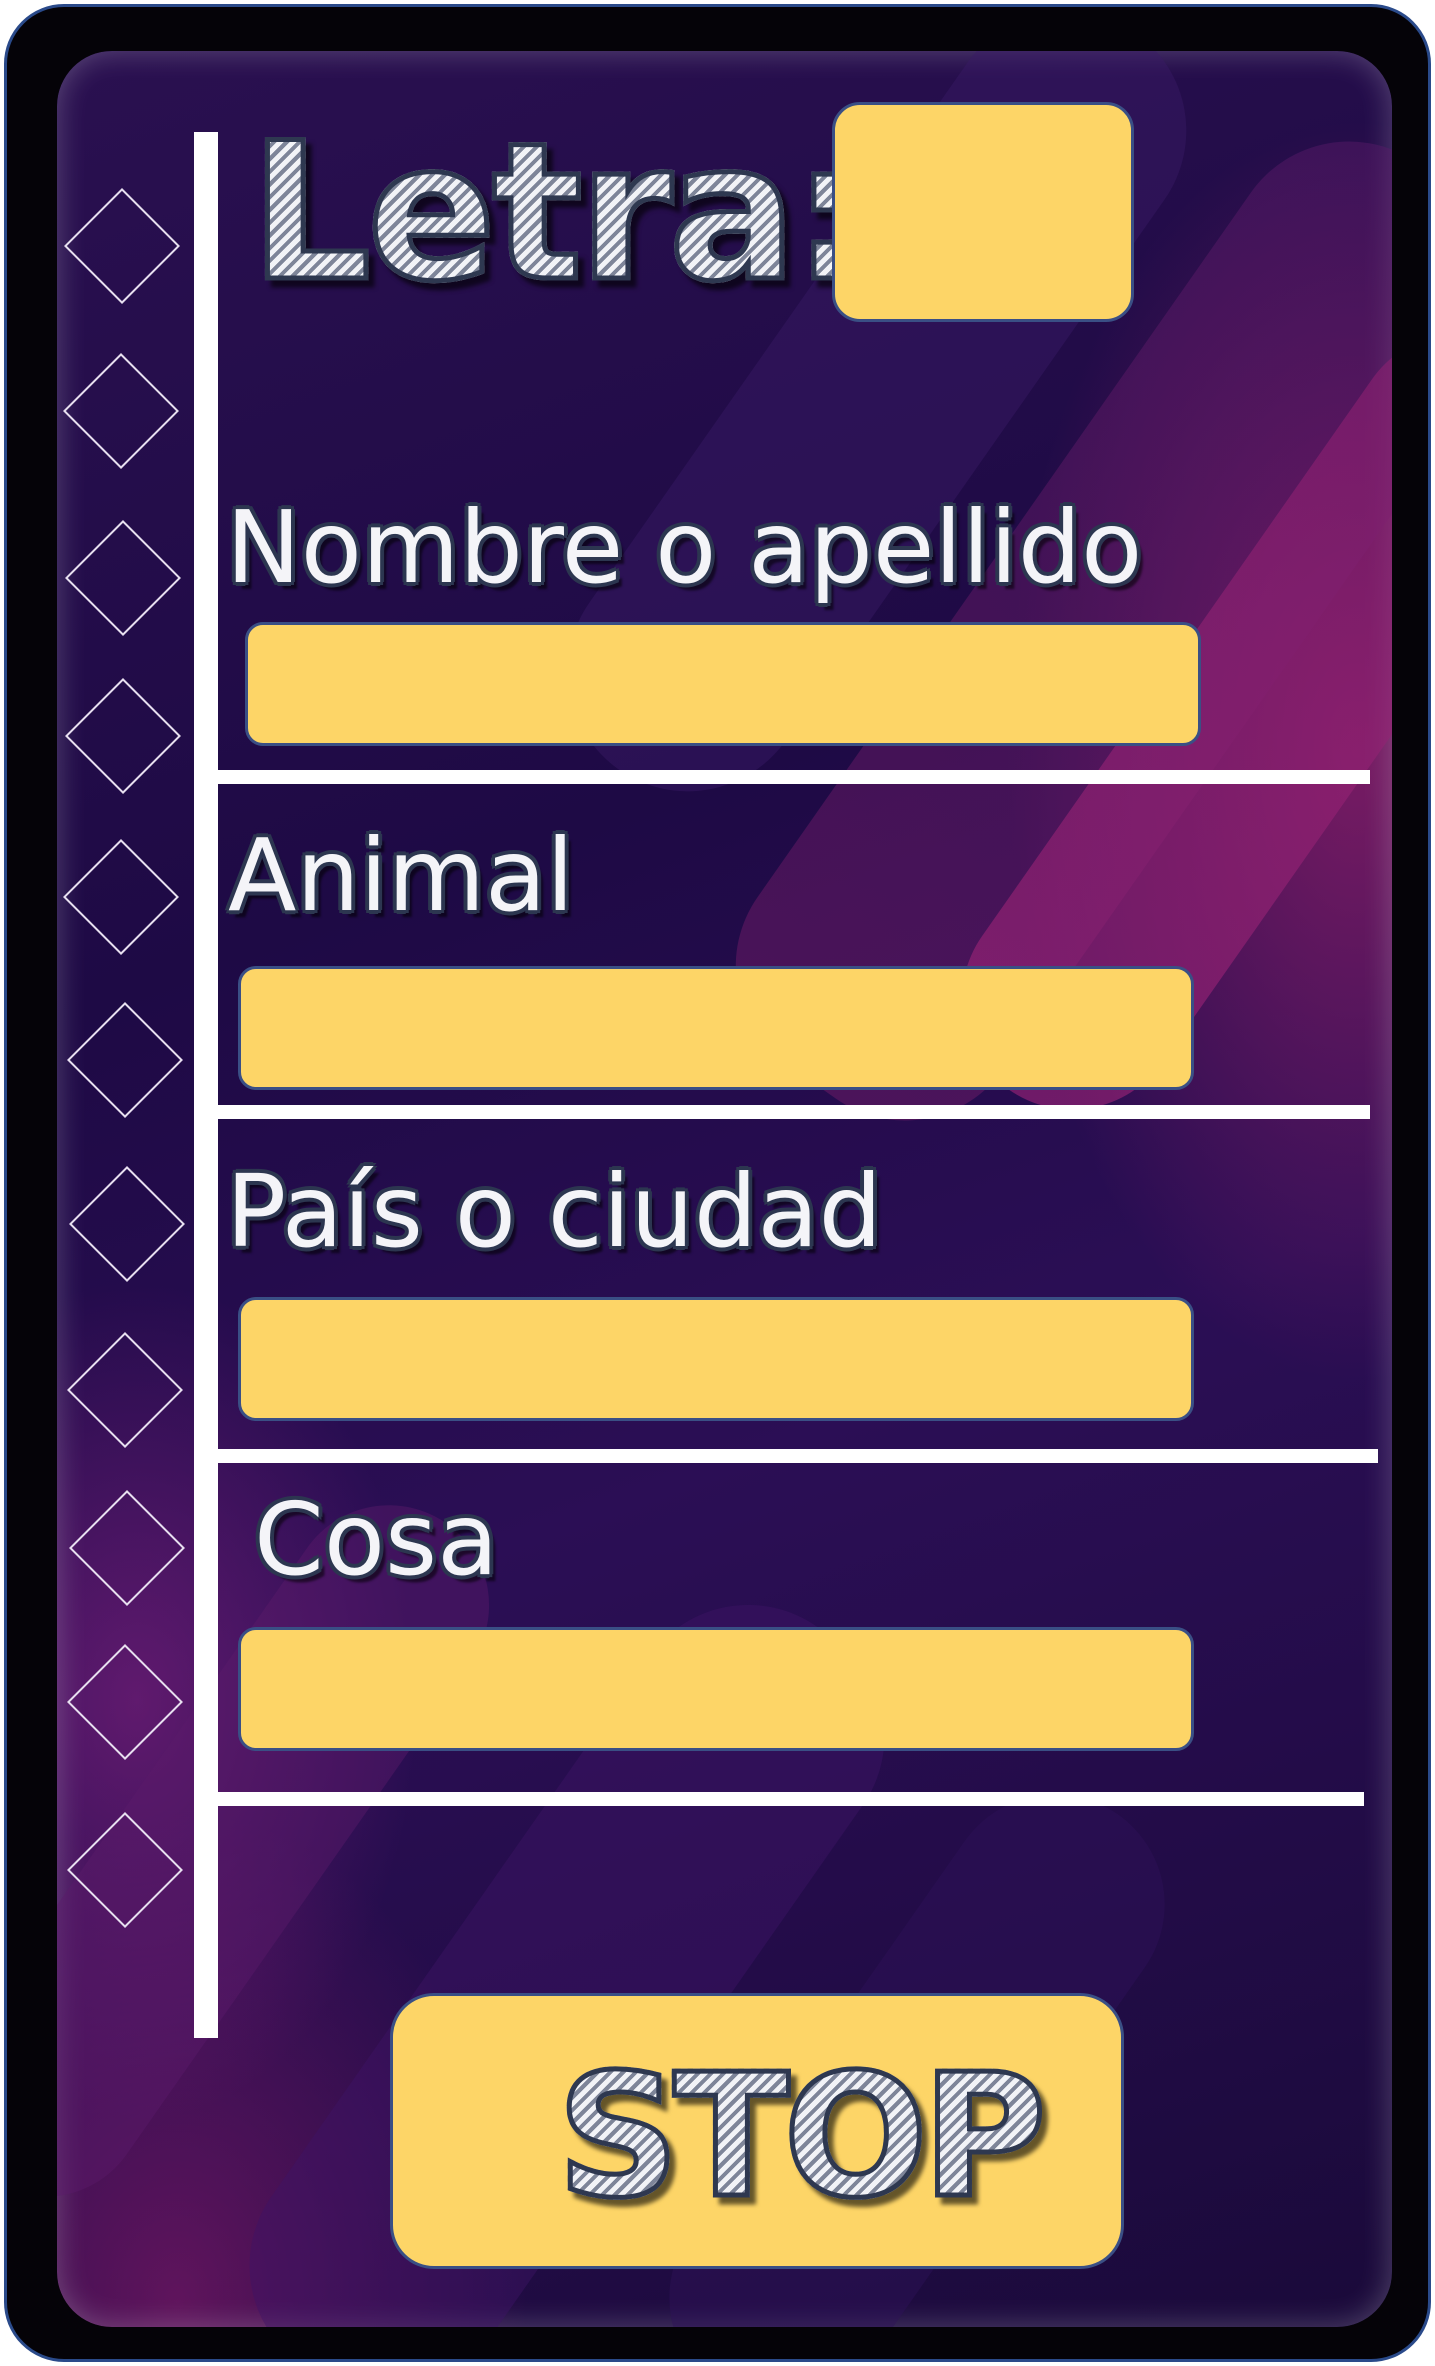 The width and height of the screenshot is (1435, 2366). I want to click on country-city-input, so click(716, 1359).